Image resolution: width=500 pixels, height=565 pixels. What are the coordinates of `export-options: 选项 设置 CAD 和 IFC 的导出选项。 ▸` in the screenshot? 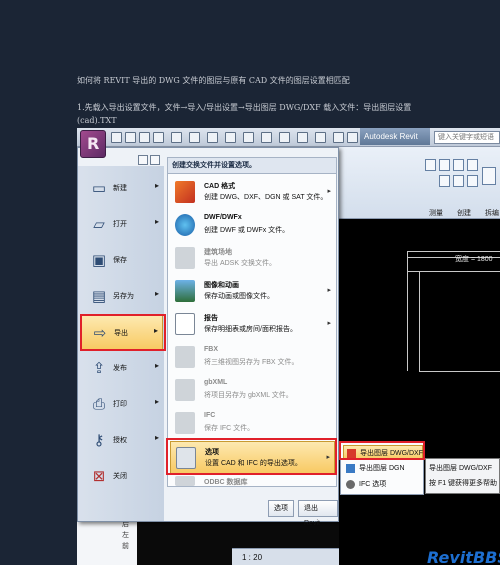 It's located at (252, 457).